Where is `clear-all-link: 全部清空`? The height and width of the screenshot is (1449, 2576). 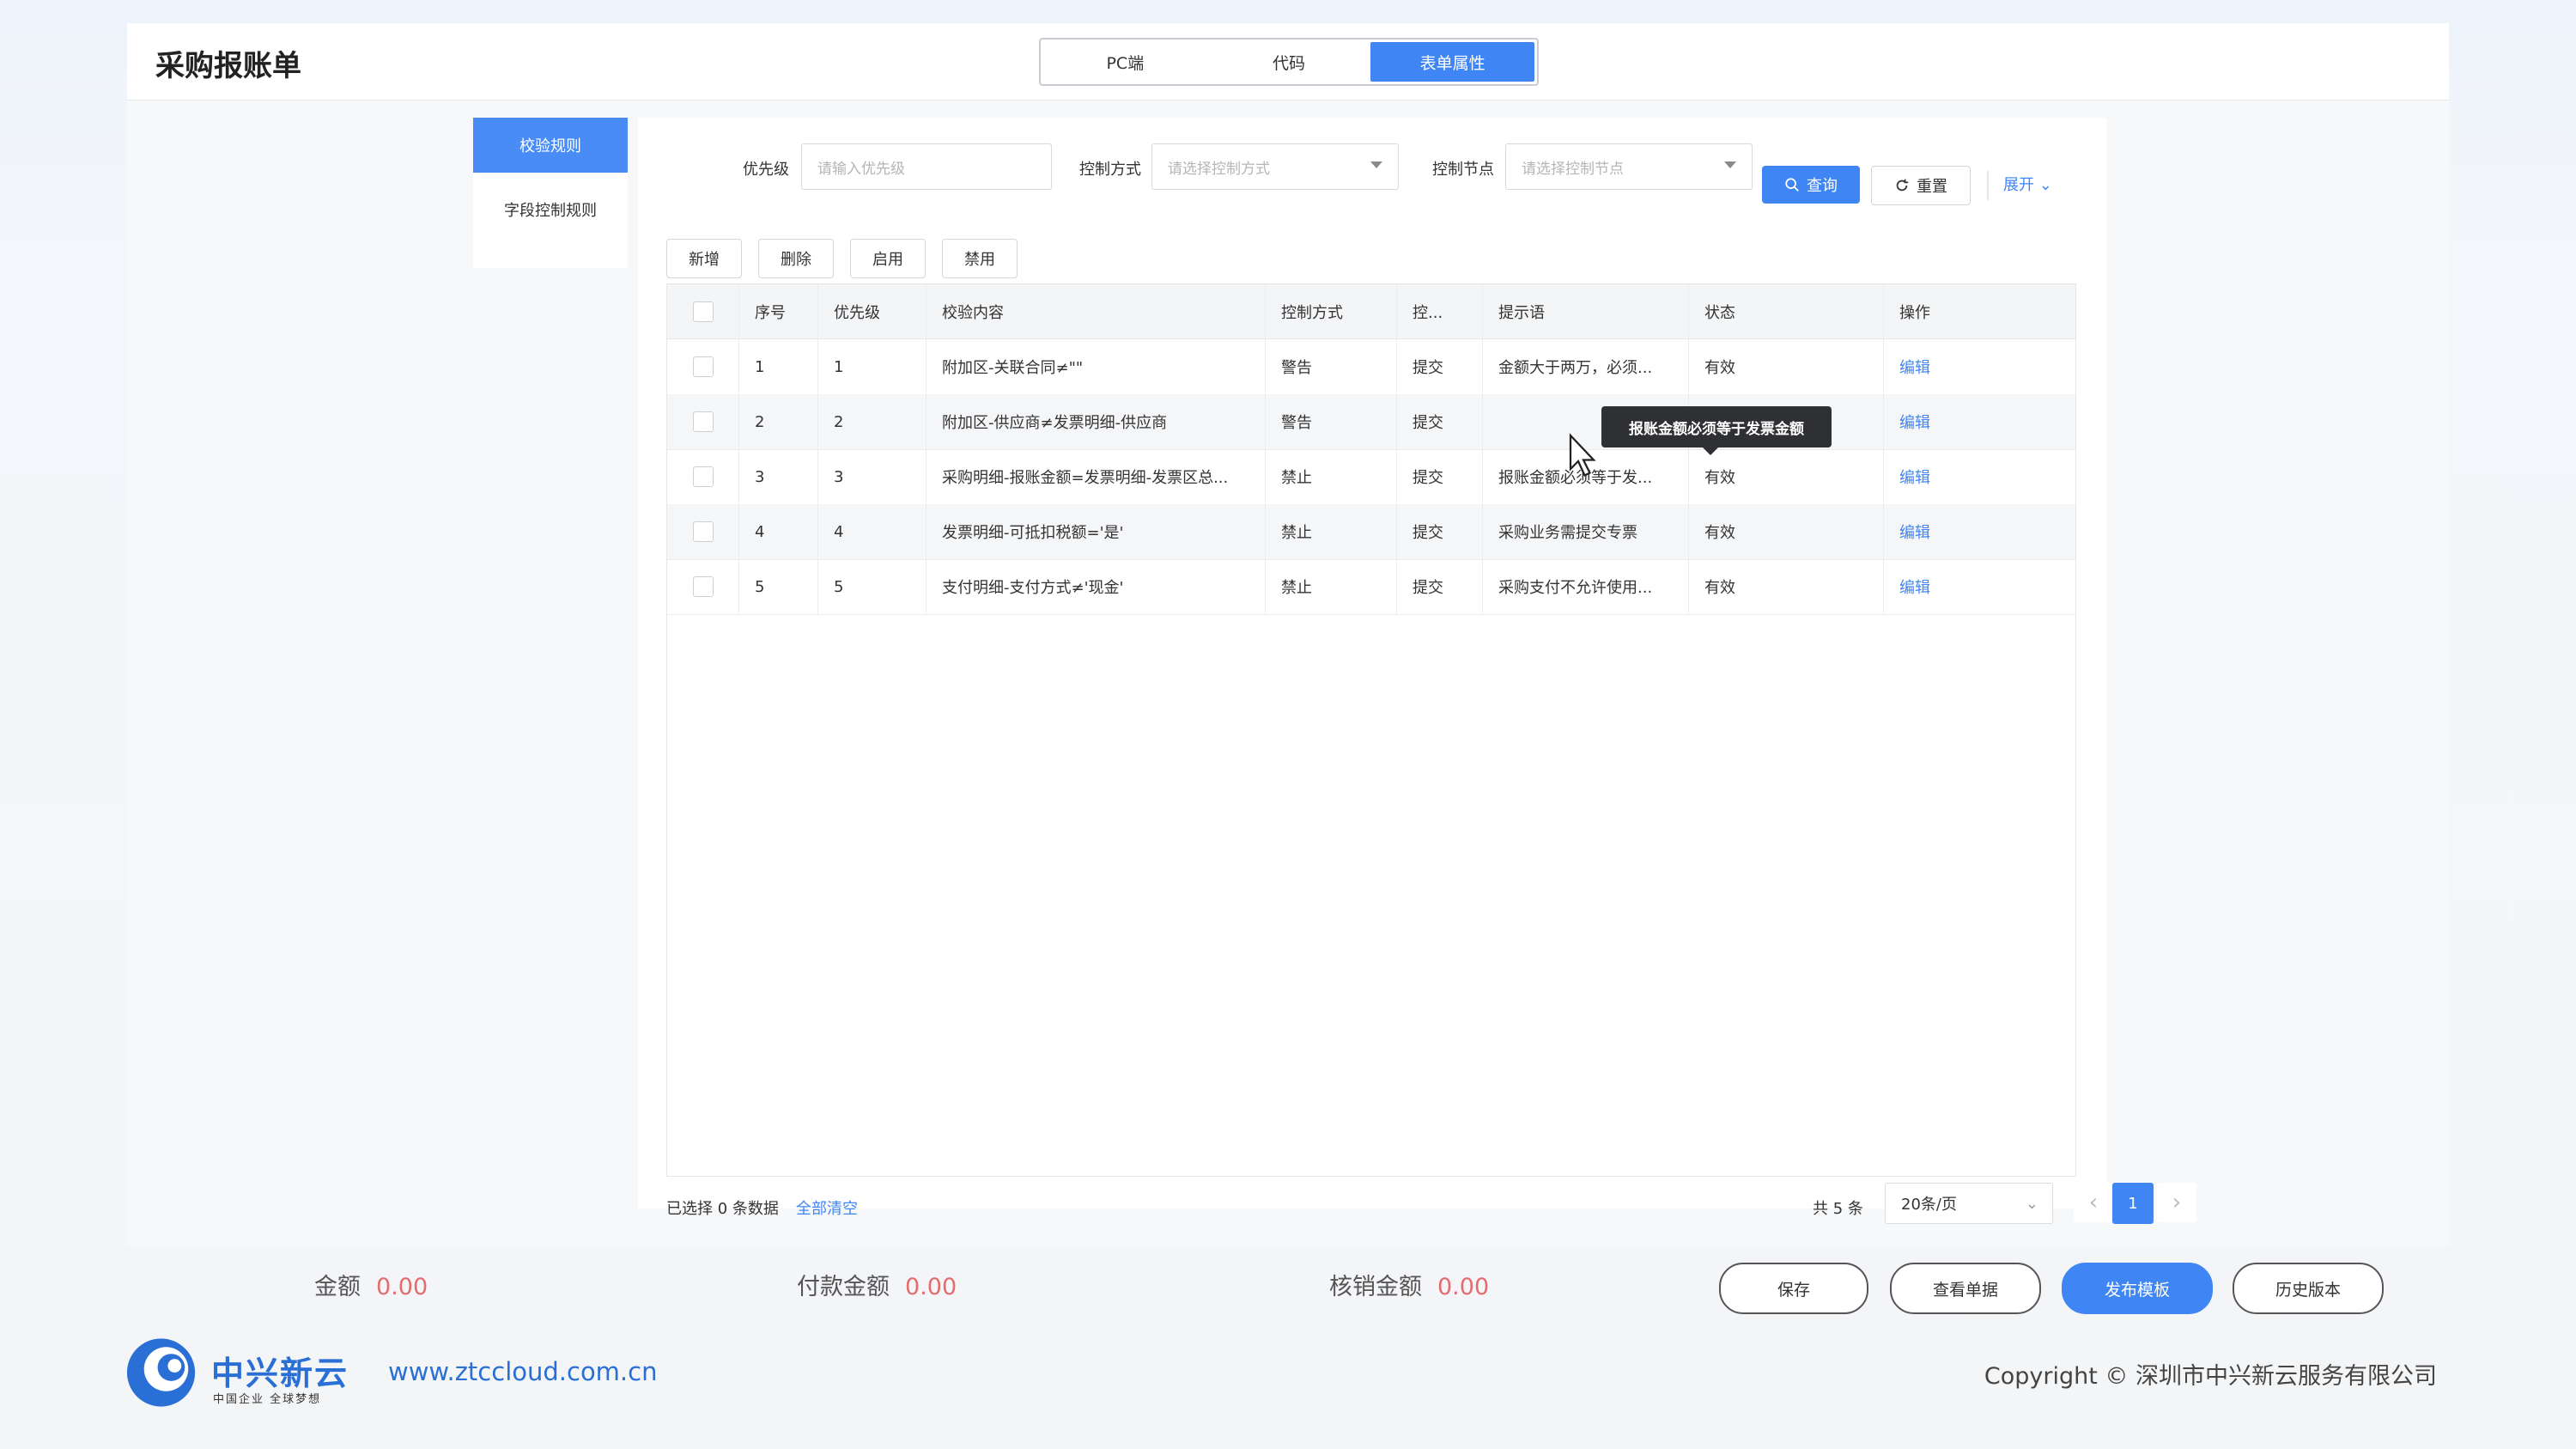 clear-all-link: 全部清空 is located at coordinates (827, 1207).